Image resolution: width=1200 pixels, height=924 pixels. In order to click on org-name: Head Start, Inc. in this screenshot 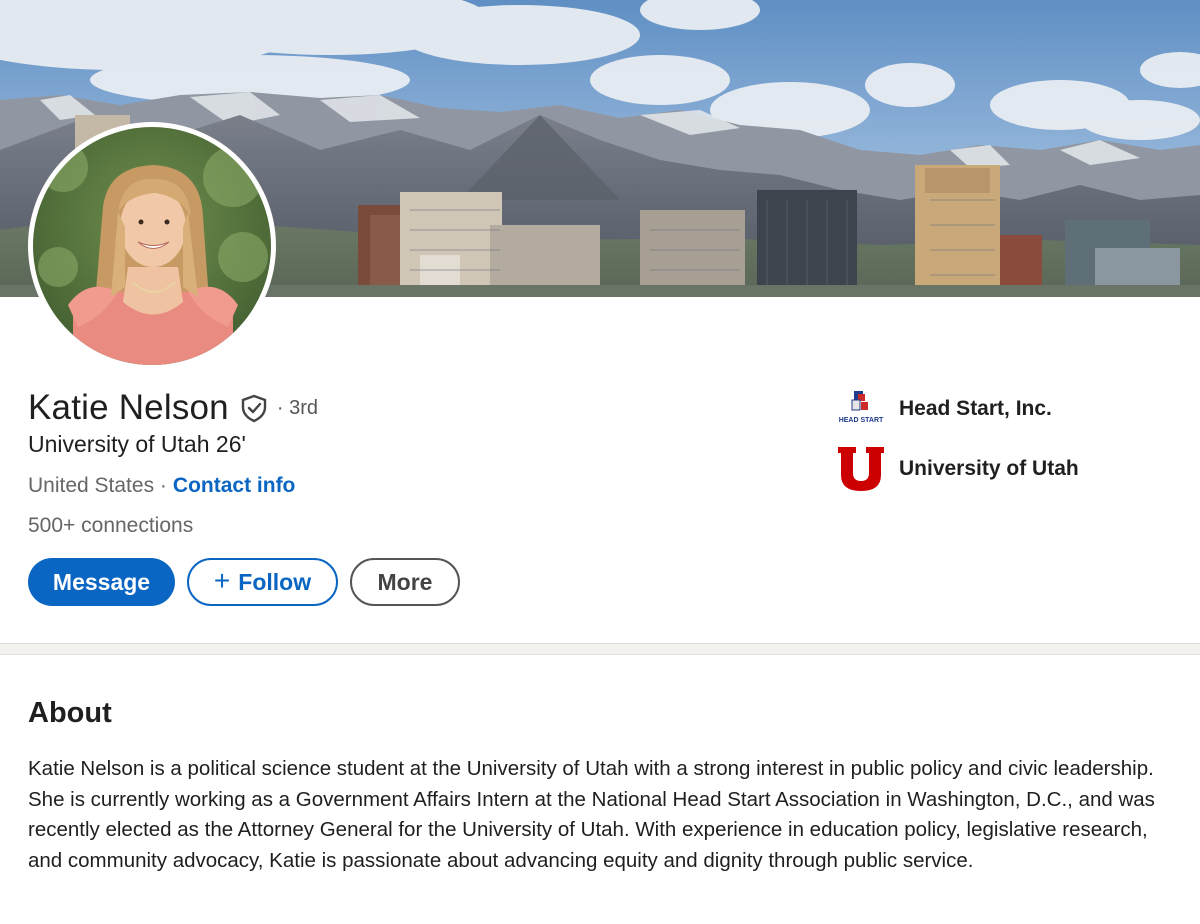, I will do `click(975, 408)`.